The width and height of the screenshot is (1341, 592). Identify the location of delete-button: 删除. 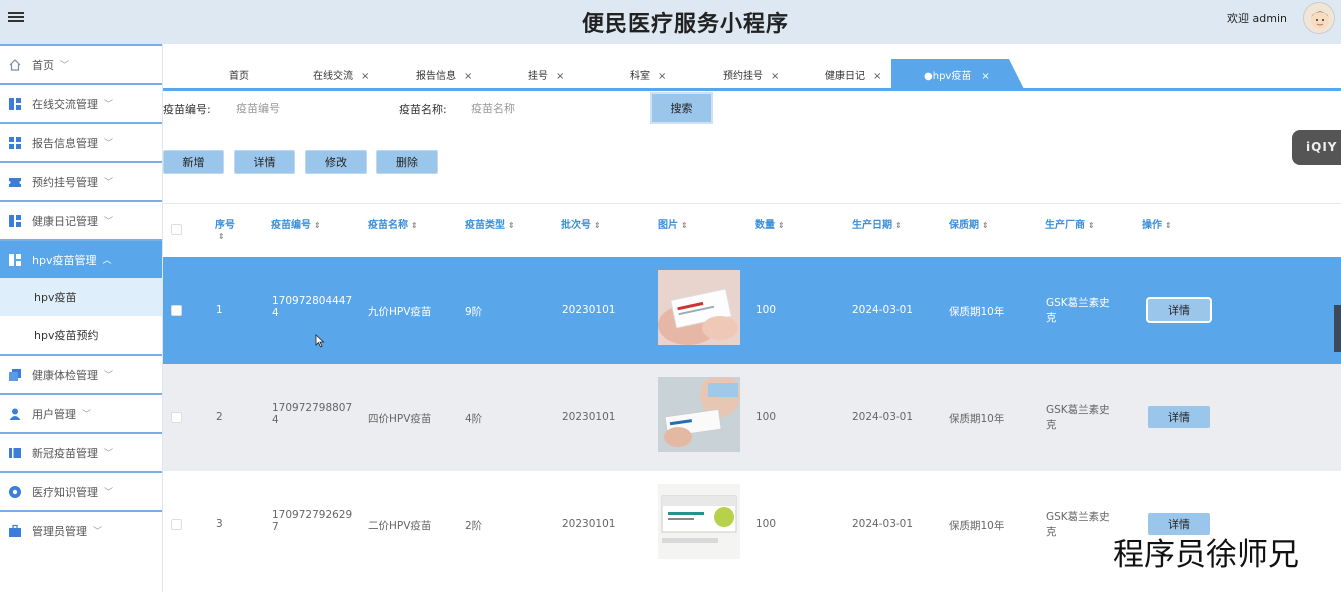
(407, 162).